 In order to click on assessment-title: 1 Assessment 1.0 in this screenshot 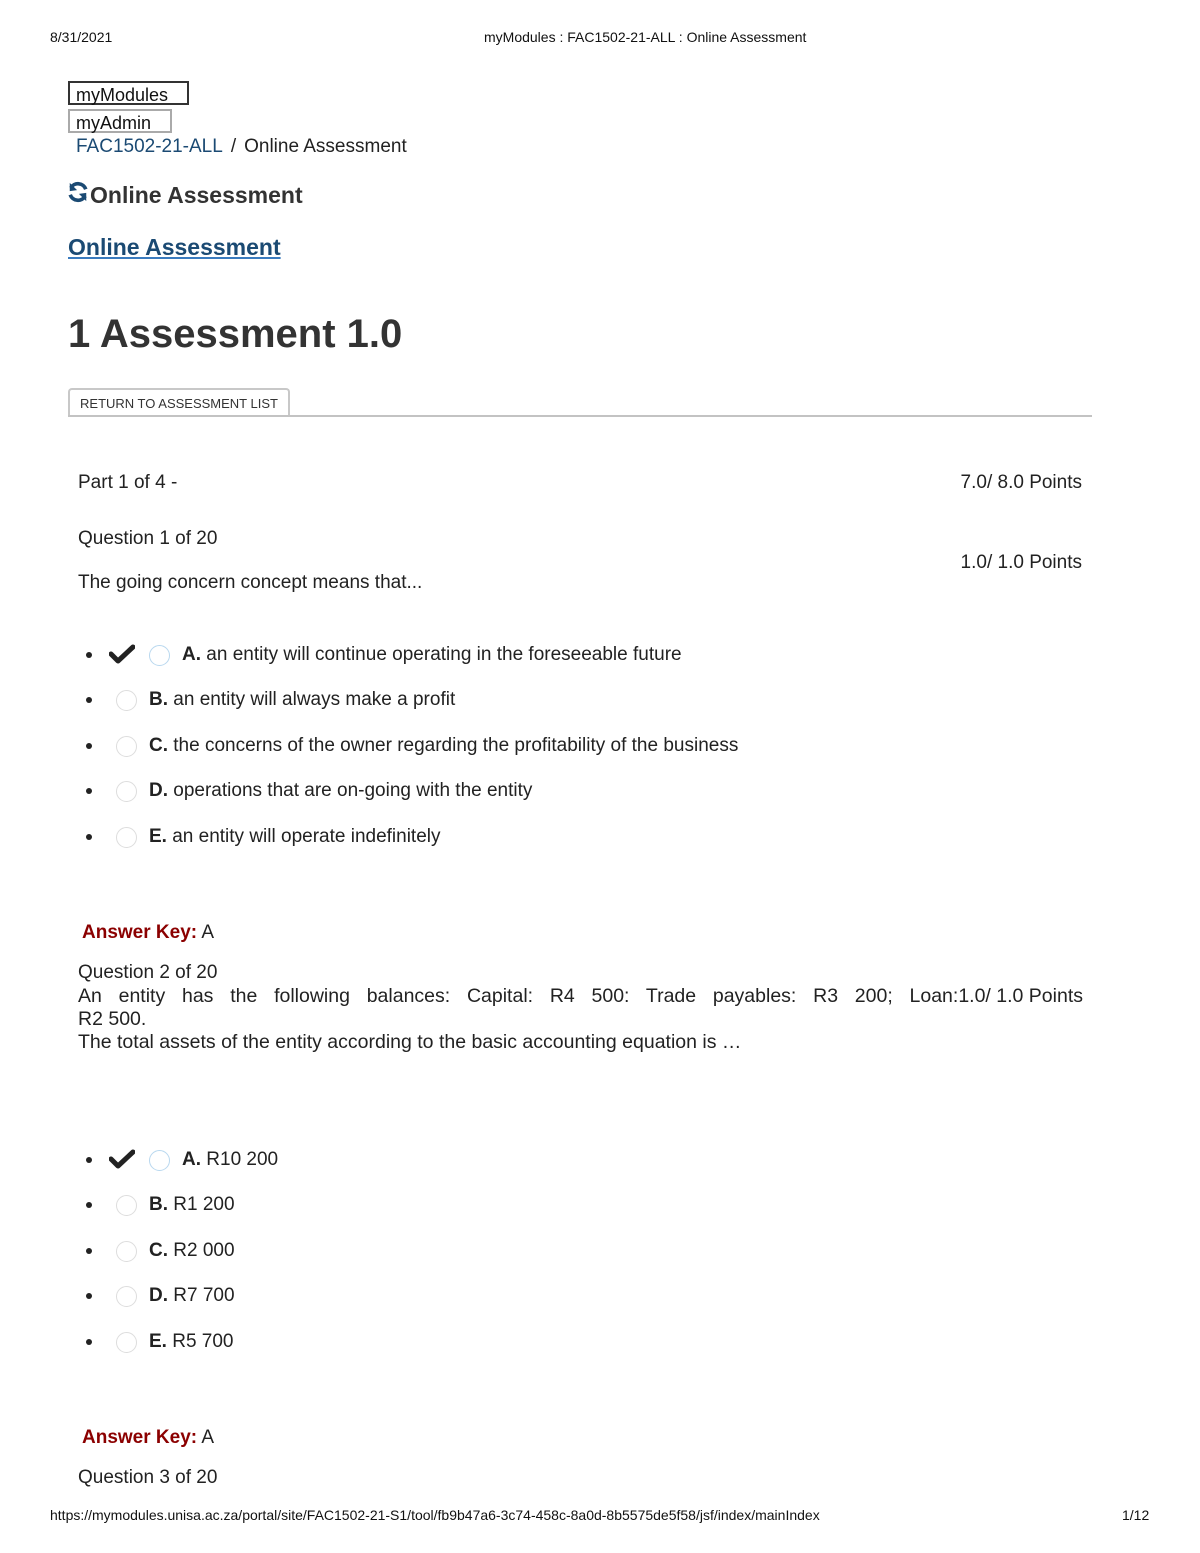, I will do `click(235, 334)`.